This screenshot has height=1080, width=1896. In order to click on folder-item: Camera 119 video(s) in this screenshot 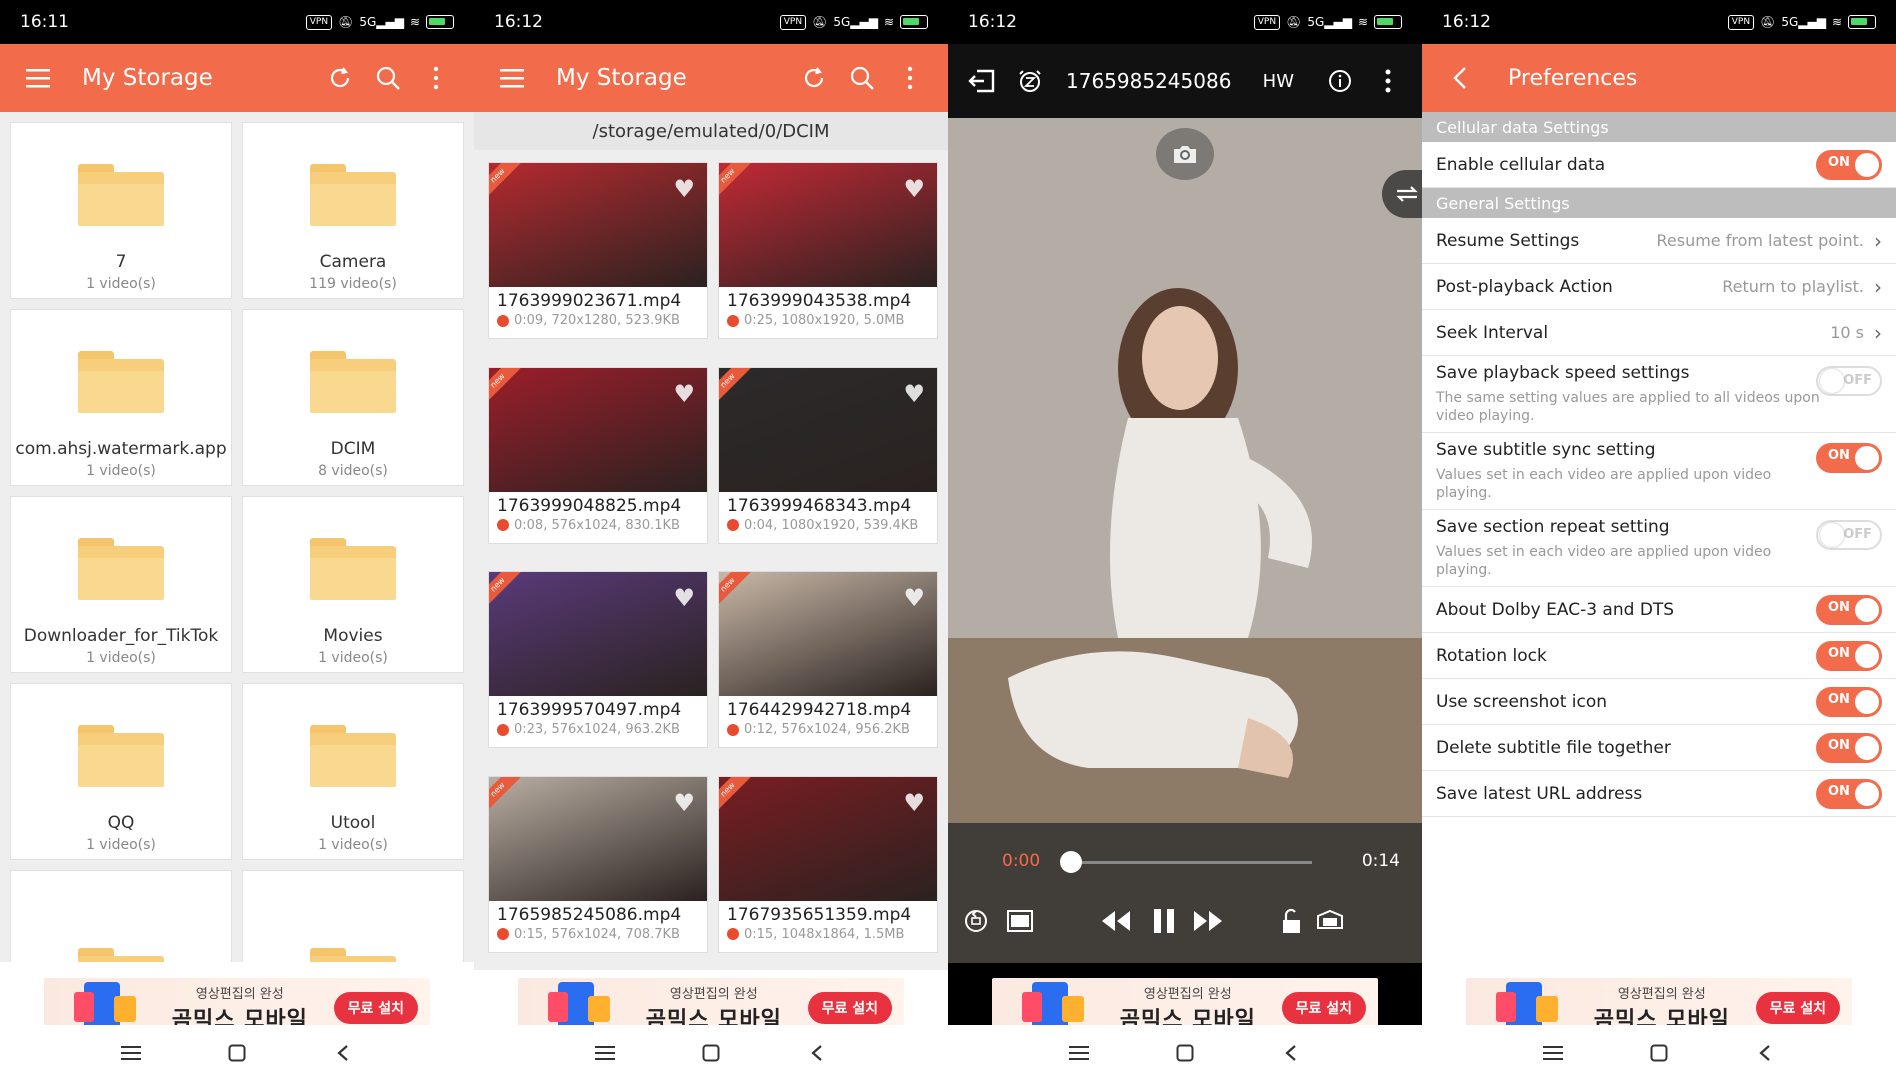, I will do `click(353, 210)`.